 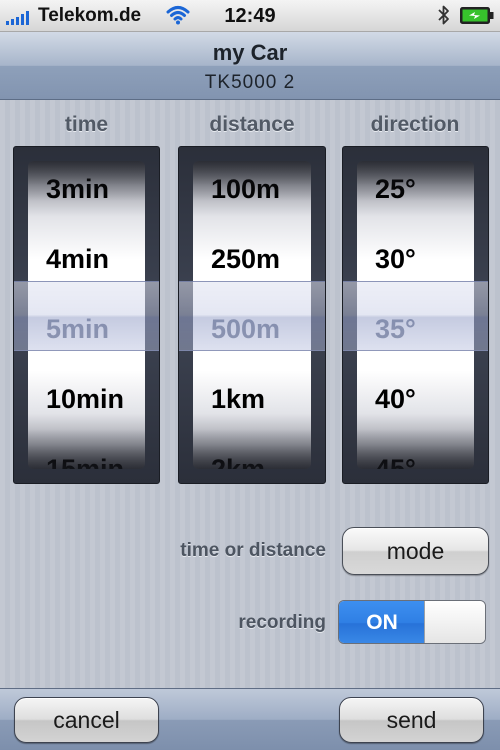 I want to click on distance-option: 100m, so click(x=245, y=189).